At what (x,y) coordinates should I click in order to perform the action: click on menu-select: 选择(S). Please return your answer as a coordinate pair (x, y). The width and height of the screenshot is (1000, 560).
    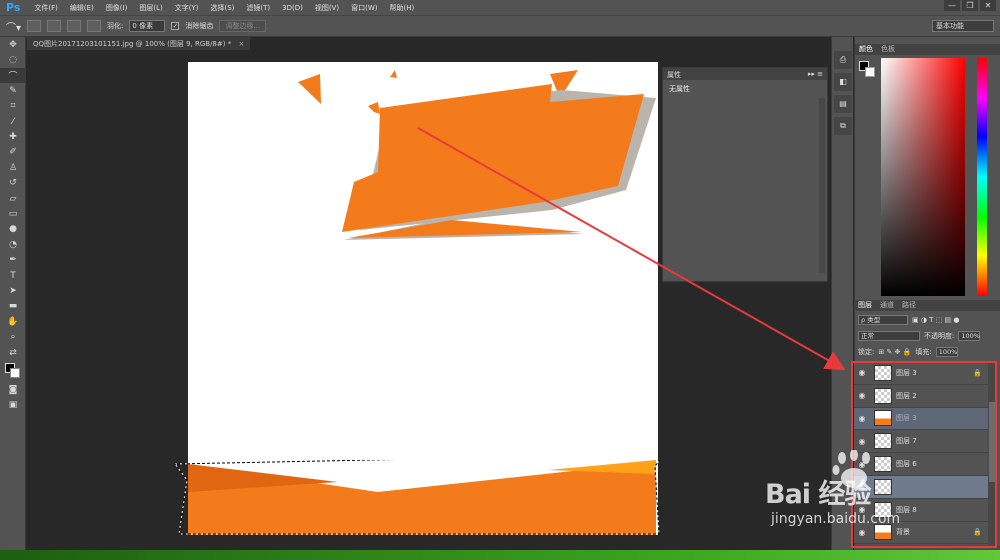
    Looking at the image, I should click on (222, 8).